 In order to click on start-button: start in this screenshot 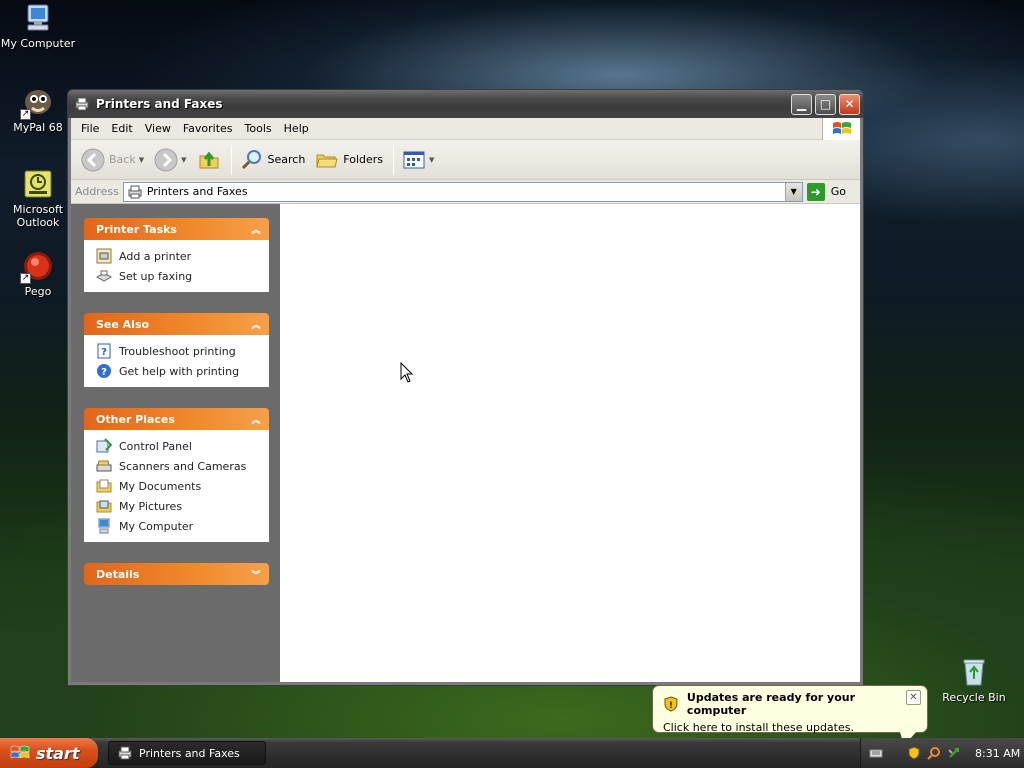, I will do `click(49, 753)`.